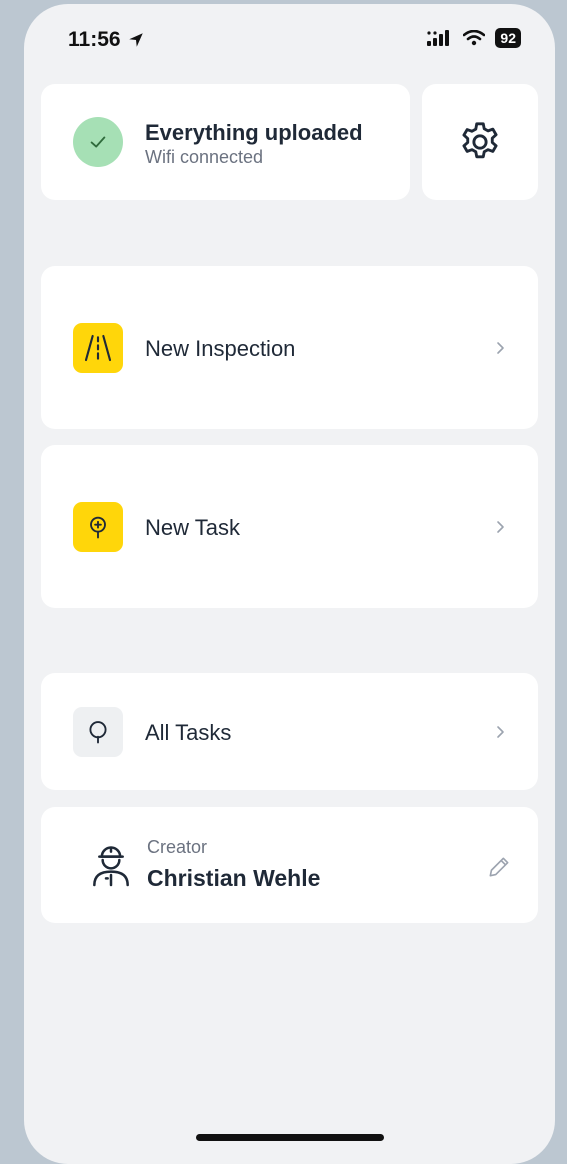  Describe the element at coordinates (289, 526) in the screenshot. I see `new-task-button: New Task` at that location.